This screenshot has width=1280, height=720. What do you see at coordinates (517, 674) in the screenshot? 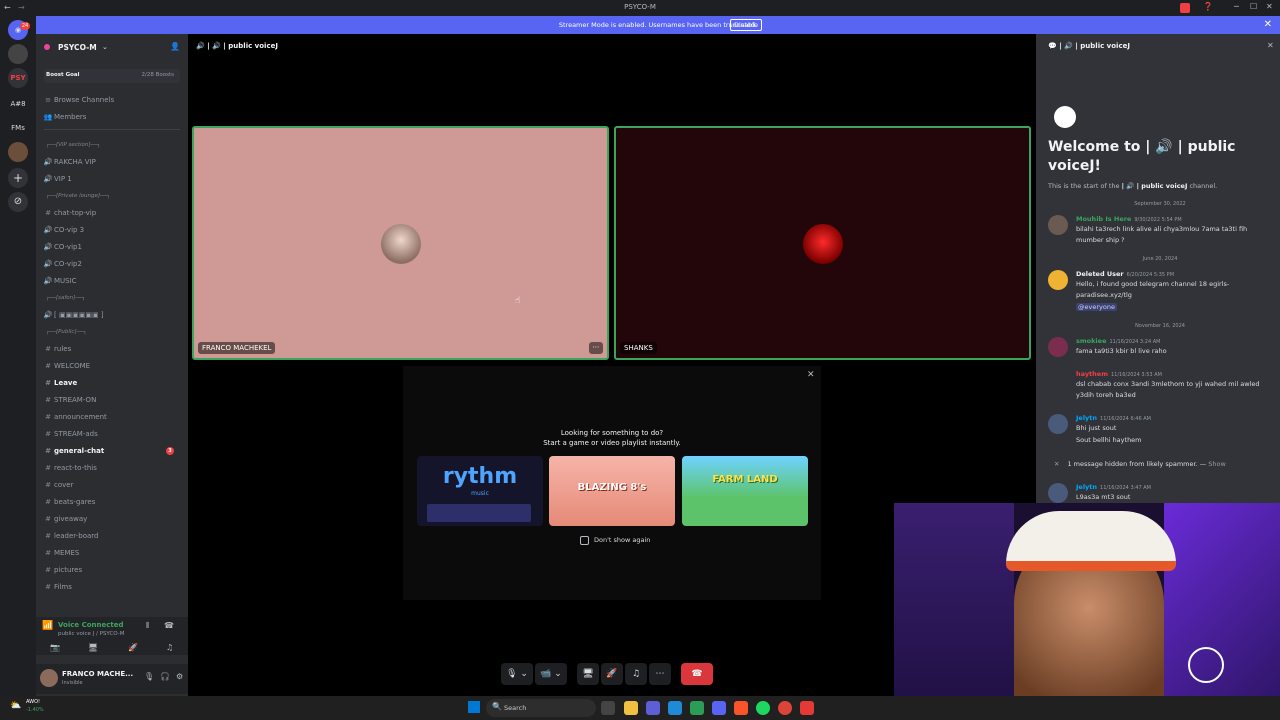
I see `mic-toggle-button: 🎙 ⌄` at bounding box center [517, 674].